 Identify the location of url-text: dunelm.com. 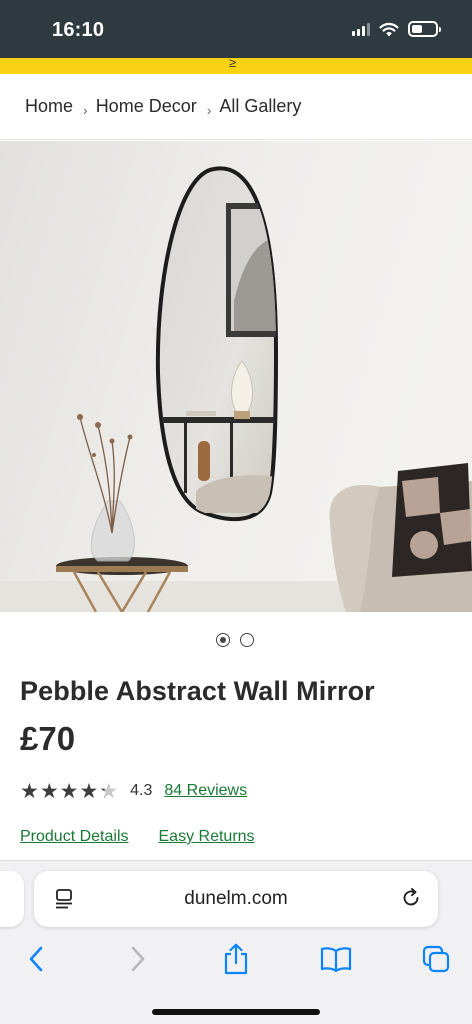
(236, 898).